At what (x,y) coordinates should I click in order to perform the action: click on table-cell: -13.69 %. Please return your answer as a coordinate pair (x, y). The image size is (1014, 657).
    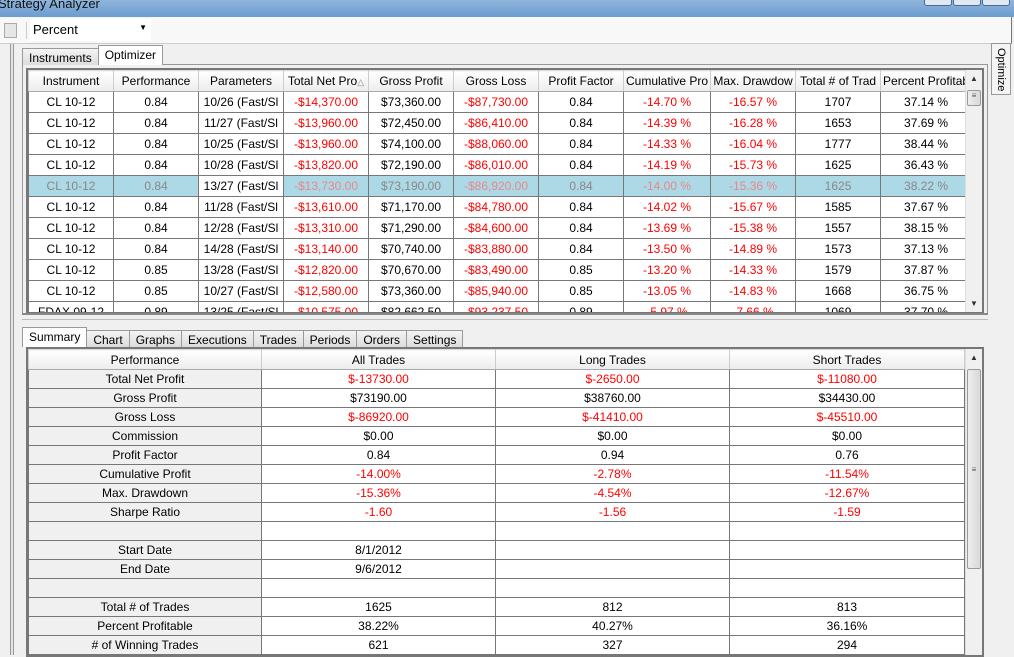
    Looking at the image, I should click on (667, 228).